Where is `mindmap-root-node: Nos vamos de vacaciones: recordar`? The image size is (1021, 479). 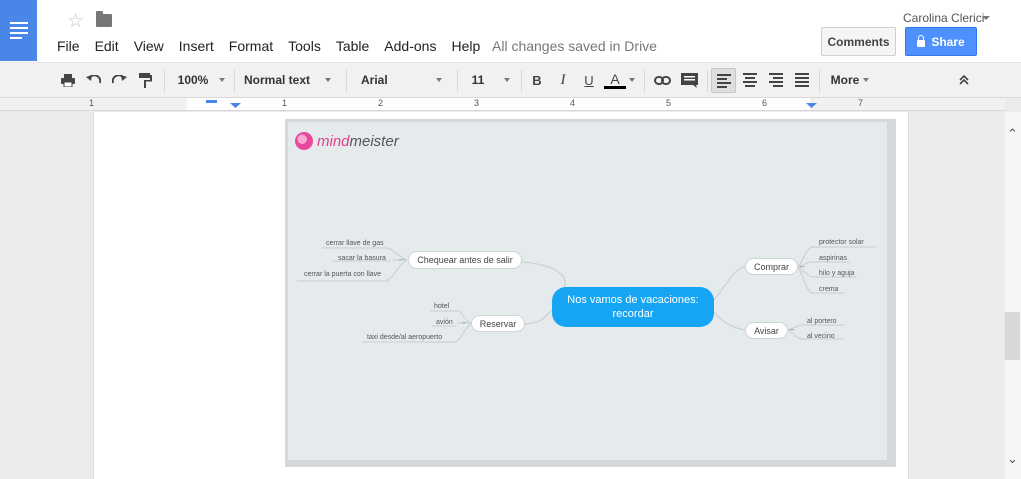
mindmap-root-node: Nos vamos de vacaciones: recordar is located at coordinates (633, 307).